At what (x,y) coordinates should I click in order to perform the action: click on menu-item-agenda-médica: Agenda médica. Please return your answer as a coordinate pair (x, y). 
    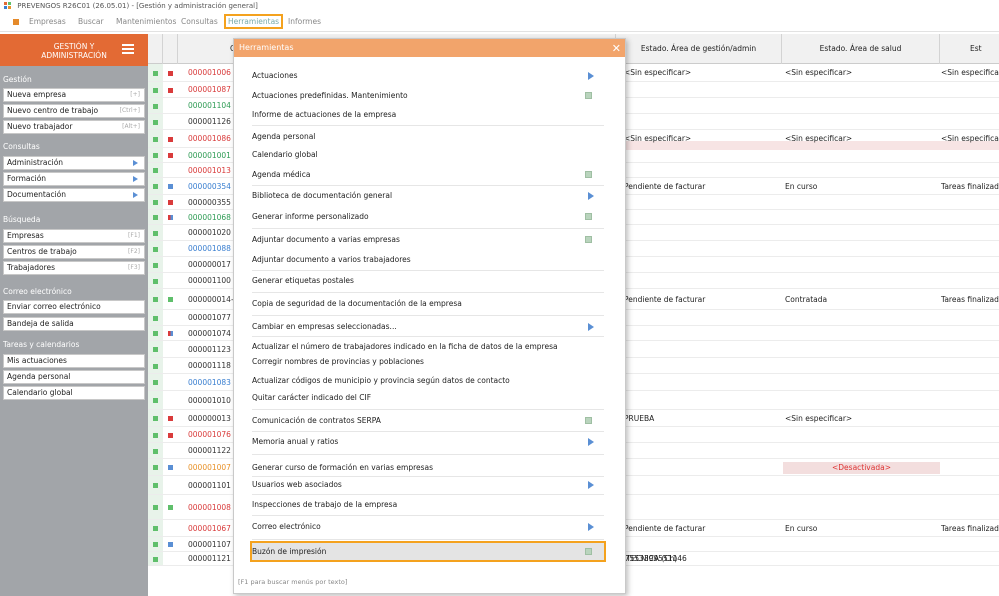
    Looking at the image, I should click on (428, 174).